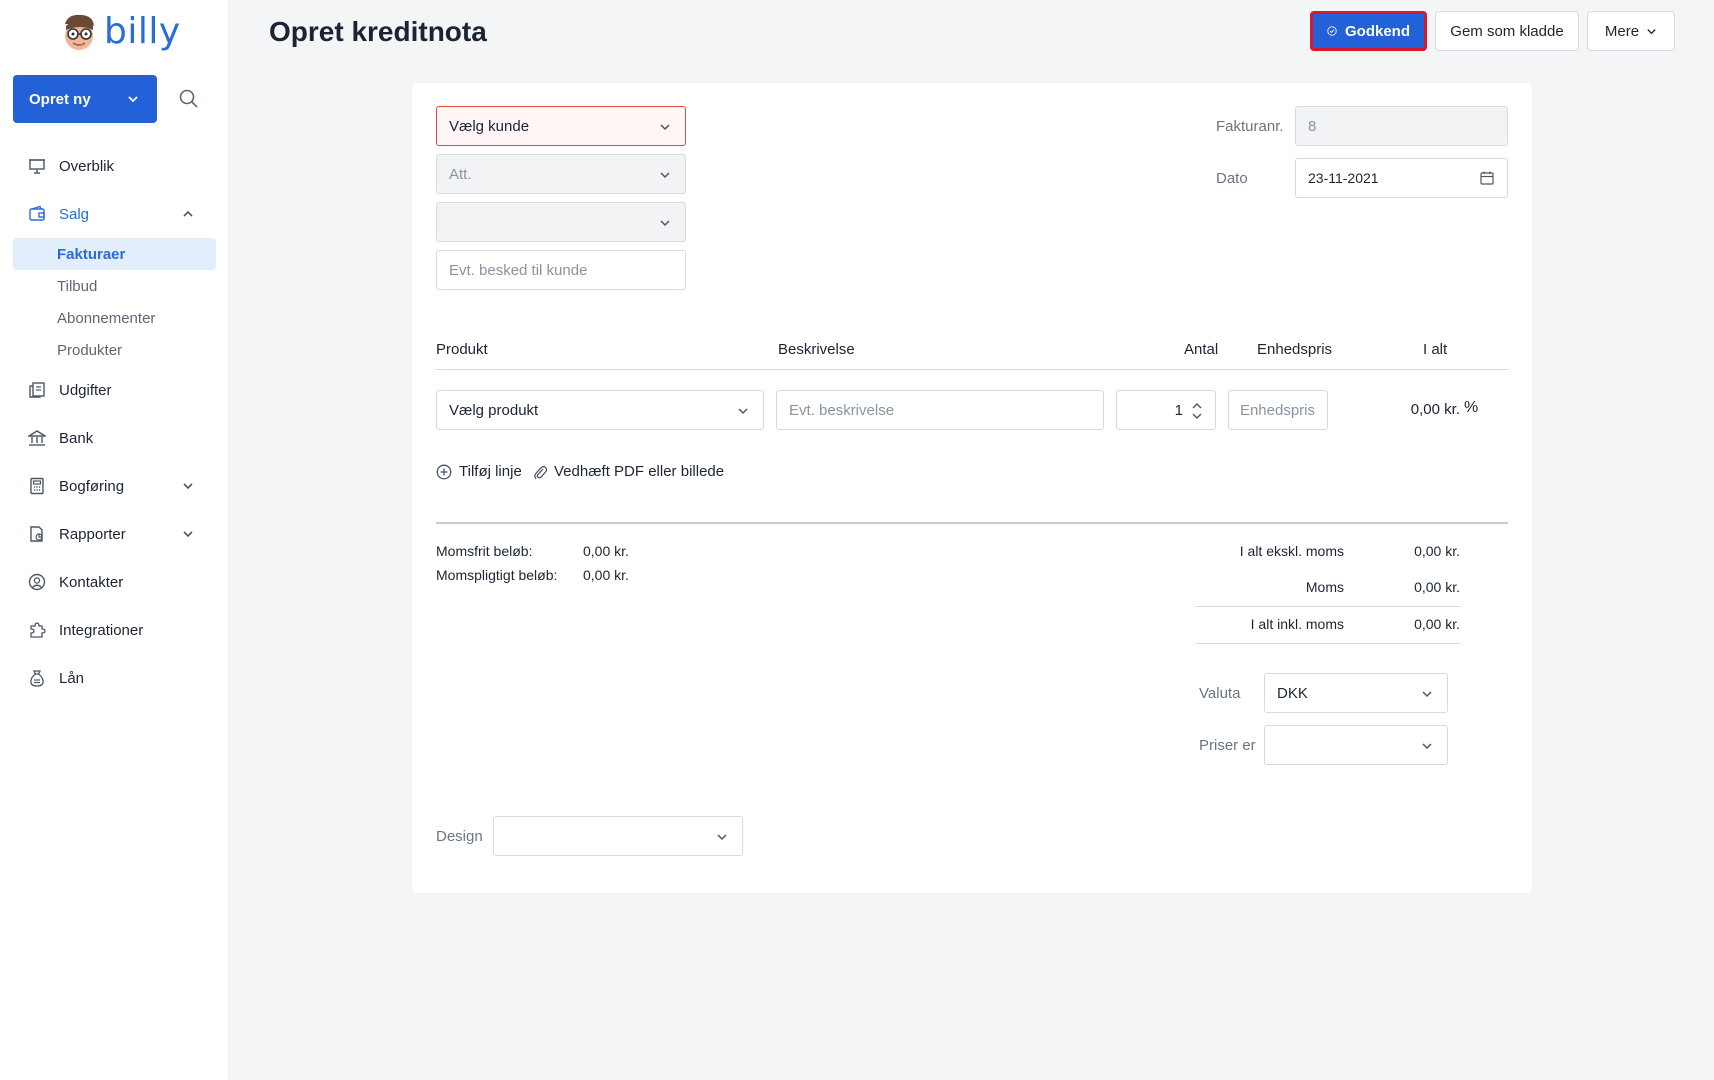 The width and height of the screenshot is (1714, 1080). What do you see at coordinates (1201, 349) in the screenshot?
I see `column-header-quantity: Antal` at bounding box center [1201, 349].